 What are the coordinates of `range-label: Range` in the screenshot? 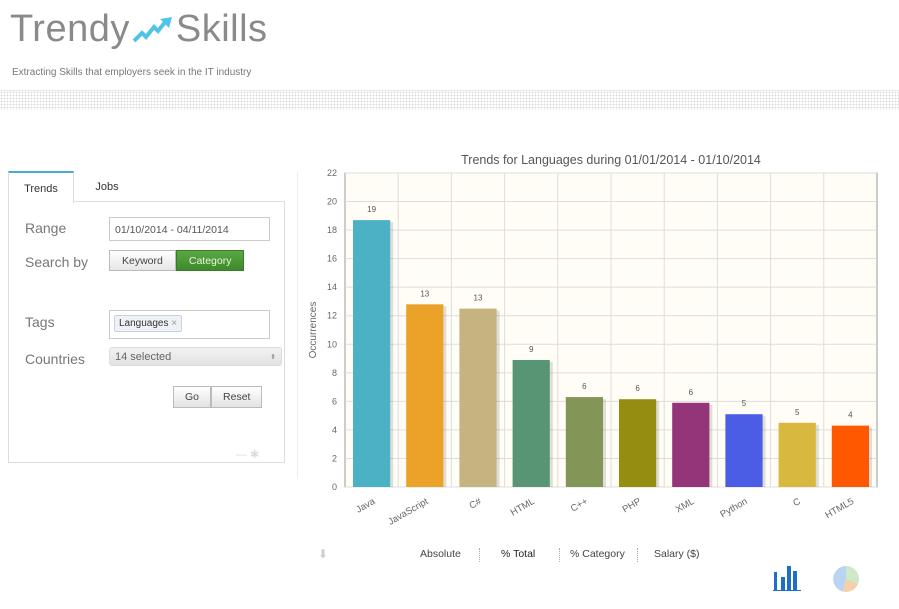 It's located at (46, 228).